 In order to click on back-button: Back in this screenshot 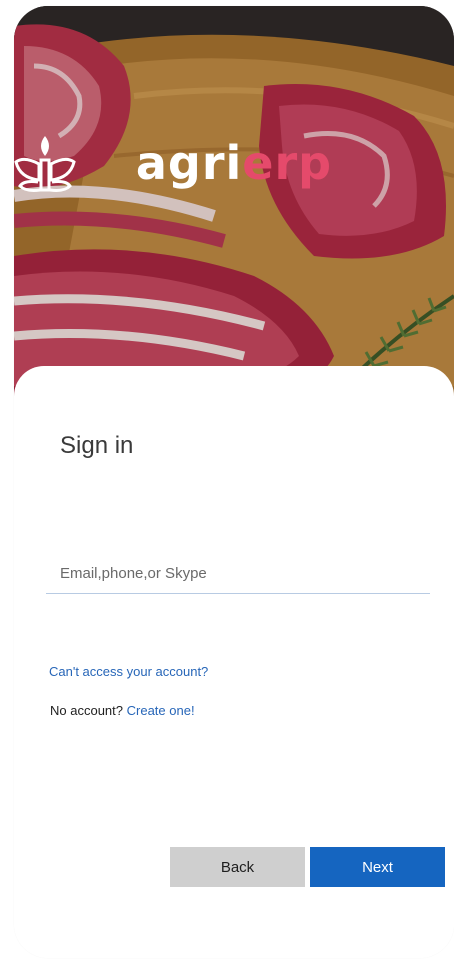, I will do `click(237, 867)`.